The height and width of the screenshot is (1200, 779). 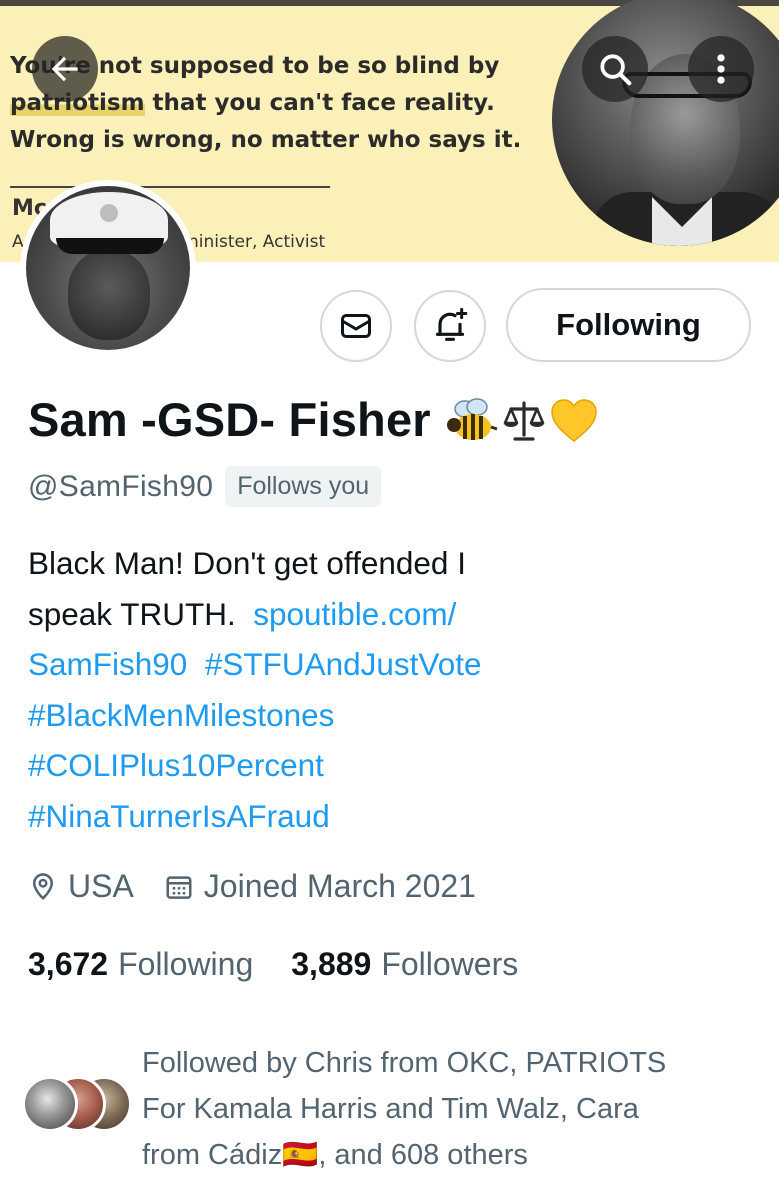 I want to click on profile-avatar, so click(x=108, y=268).